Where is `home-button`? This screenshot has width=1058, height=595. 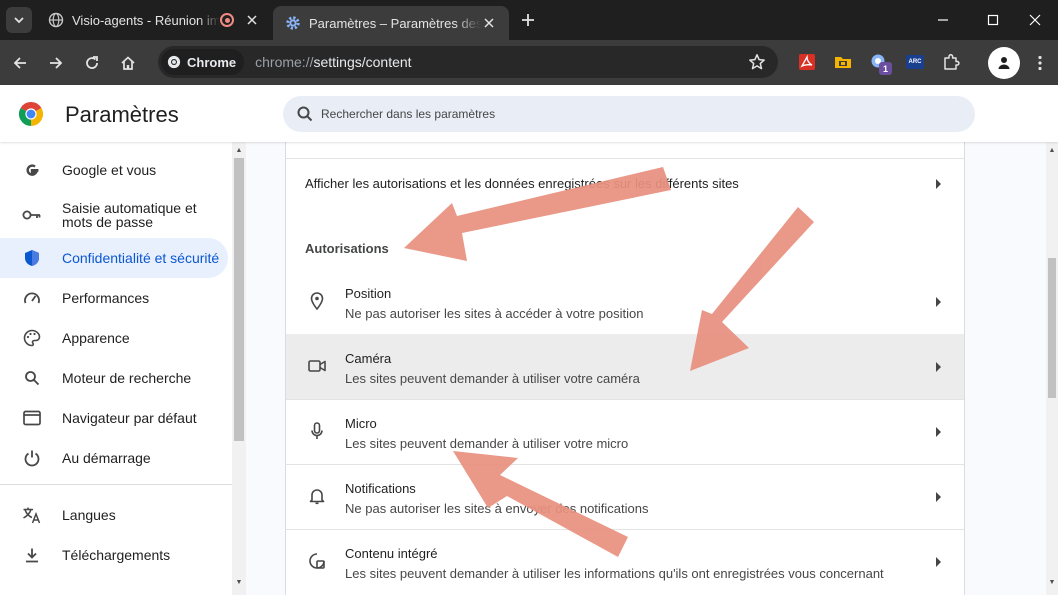
home-button is located at coordinates (128, 63).